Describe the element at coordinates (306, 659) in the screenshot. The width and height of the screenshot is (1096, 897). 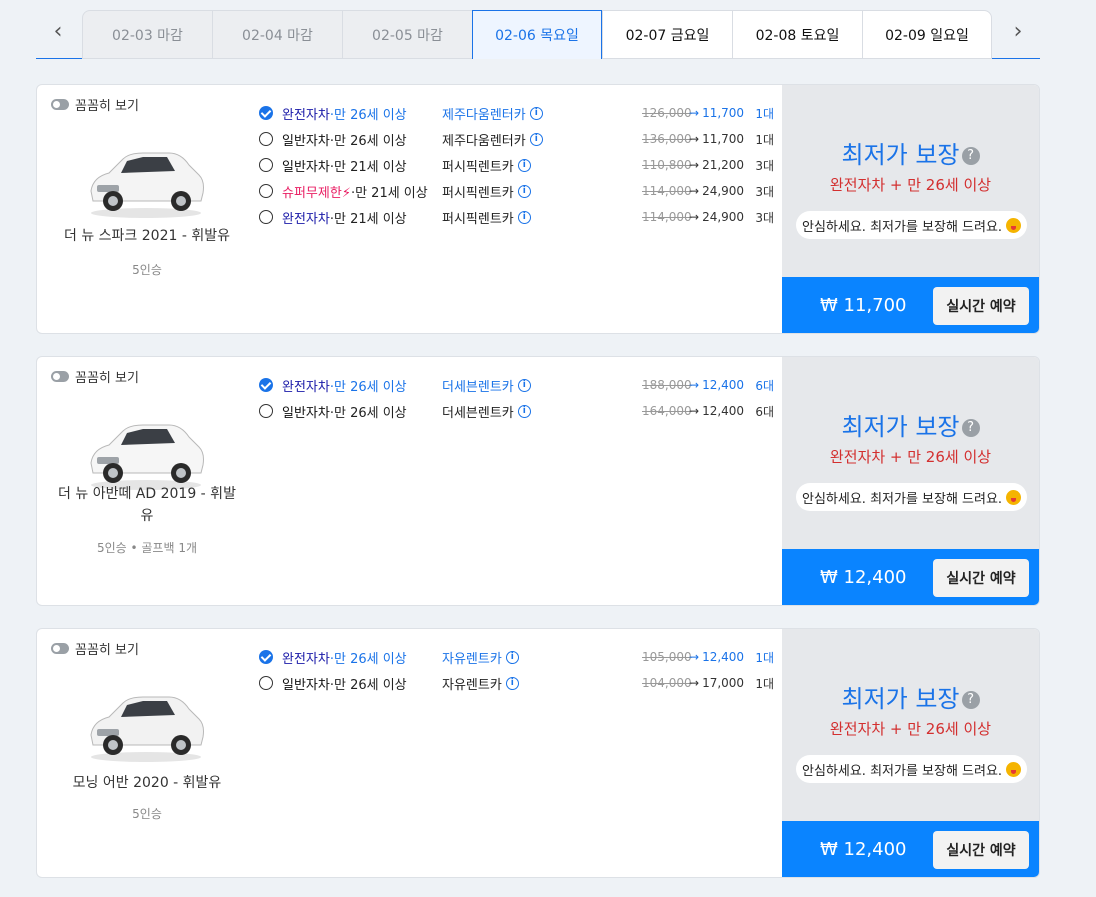
I see `coverage-label: 완전자차` at that location.